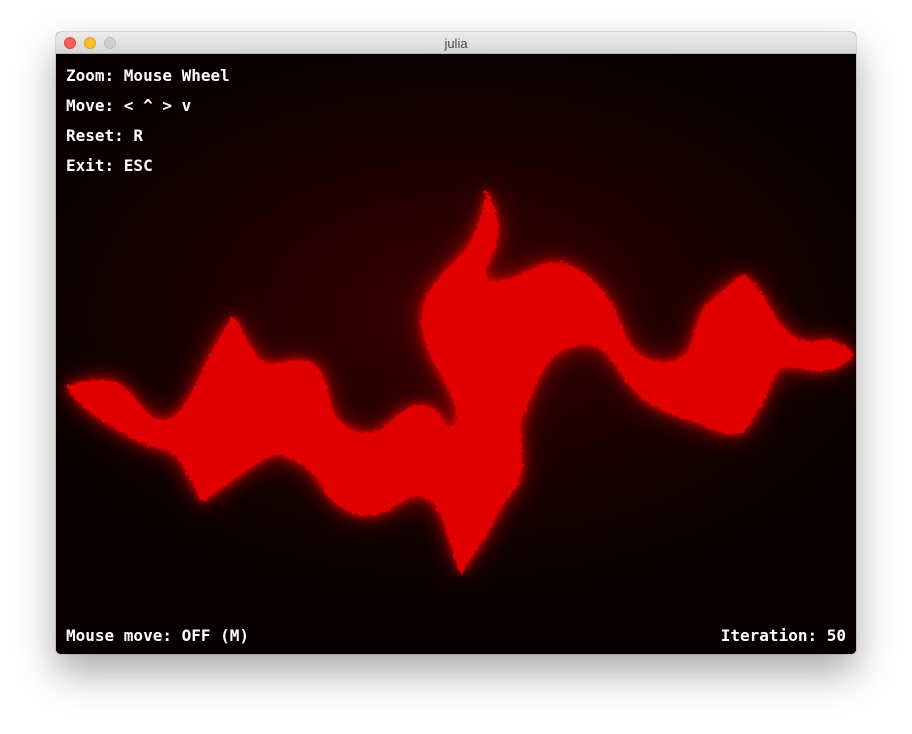  What do you see at coordinates (148, 75) in the screenshot?
I see `zoom-hint: Zoom: Mouse Wheel` at bounding box center [148, 75].